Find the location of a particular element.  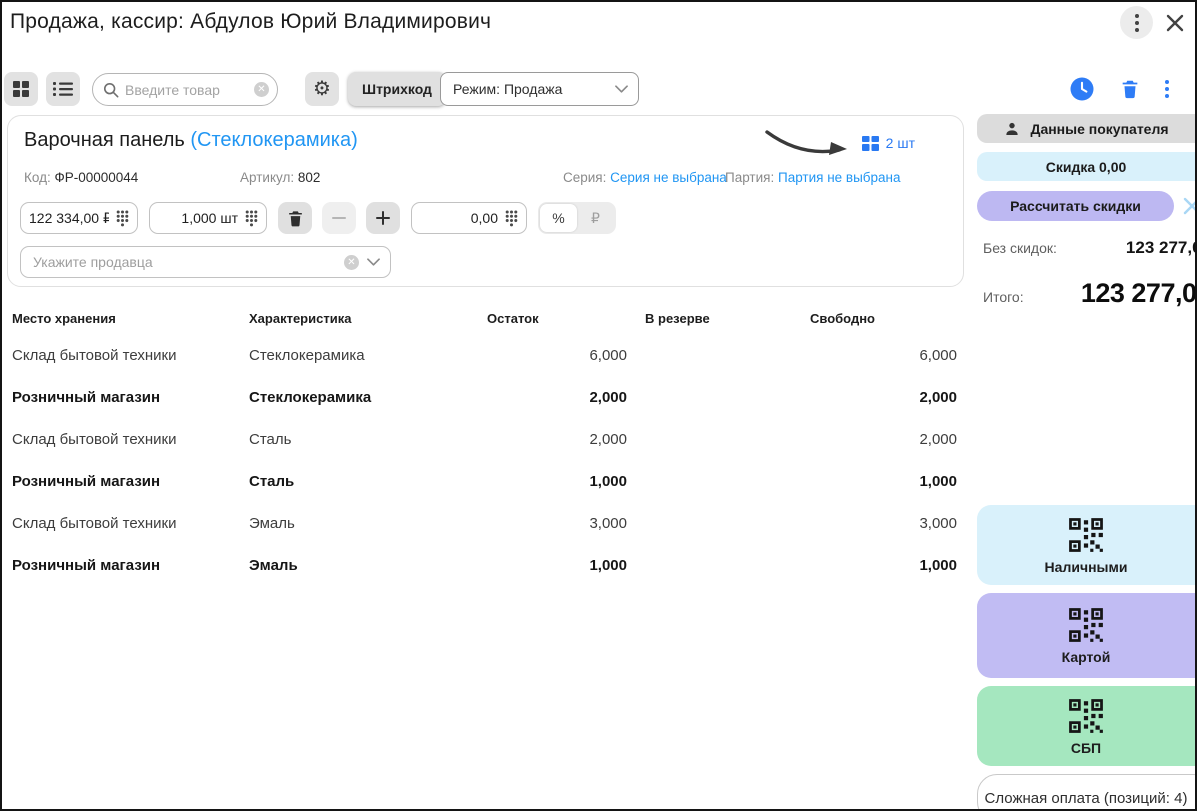

receipt-qty-badge: 2 шт is located at coordinates (888, 143).